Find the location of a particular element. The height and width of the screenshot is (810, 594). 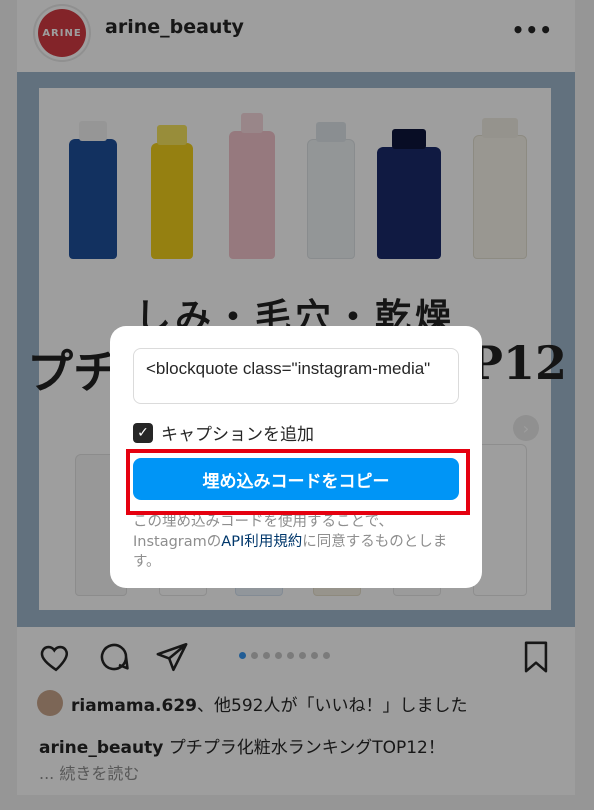

api-terms-link: API利用規約 is located at coordinates (261, 542).